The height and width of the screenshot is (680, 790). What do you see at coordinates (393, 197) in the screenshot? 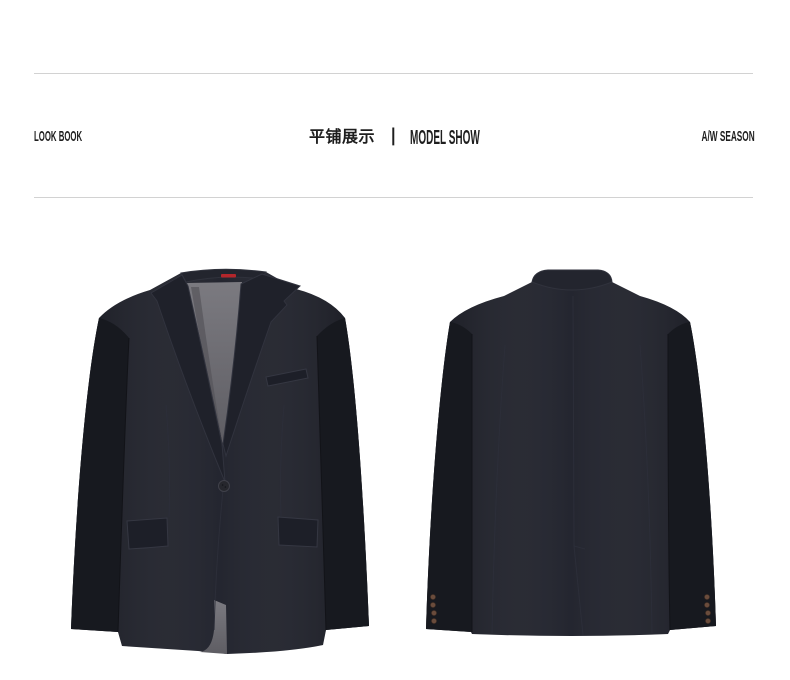
I see `bottom-divider` at bounding box center [393, 197].